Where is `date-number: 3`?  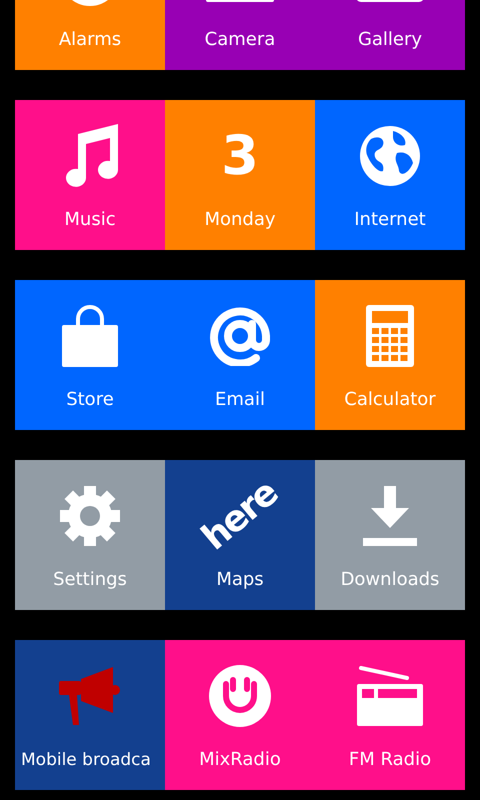
date-number: 3 is located at coordinates (240, 156).